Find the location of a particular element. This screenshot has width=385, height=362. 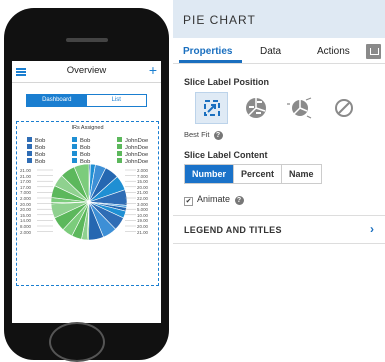

best-fit-icon is located at coordinates (211, 108).